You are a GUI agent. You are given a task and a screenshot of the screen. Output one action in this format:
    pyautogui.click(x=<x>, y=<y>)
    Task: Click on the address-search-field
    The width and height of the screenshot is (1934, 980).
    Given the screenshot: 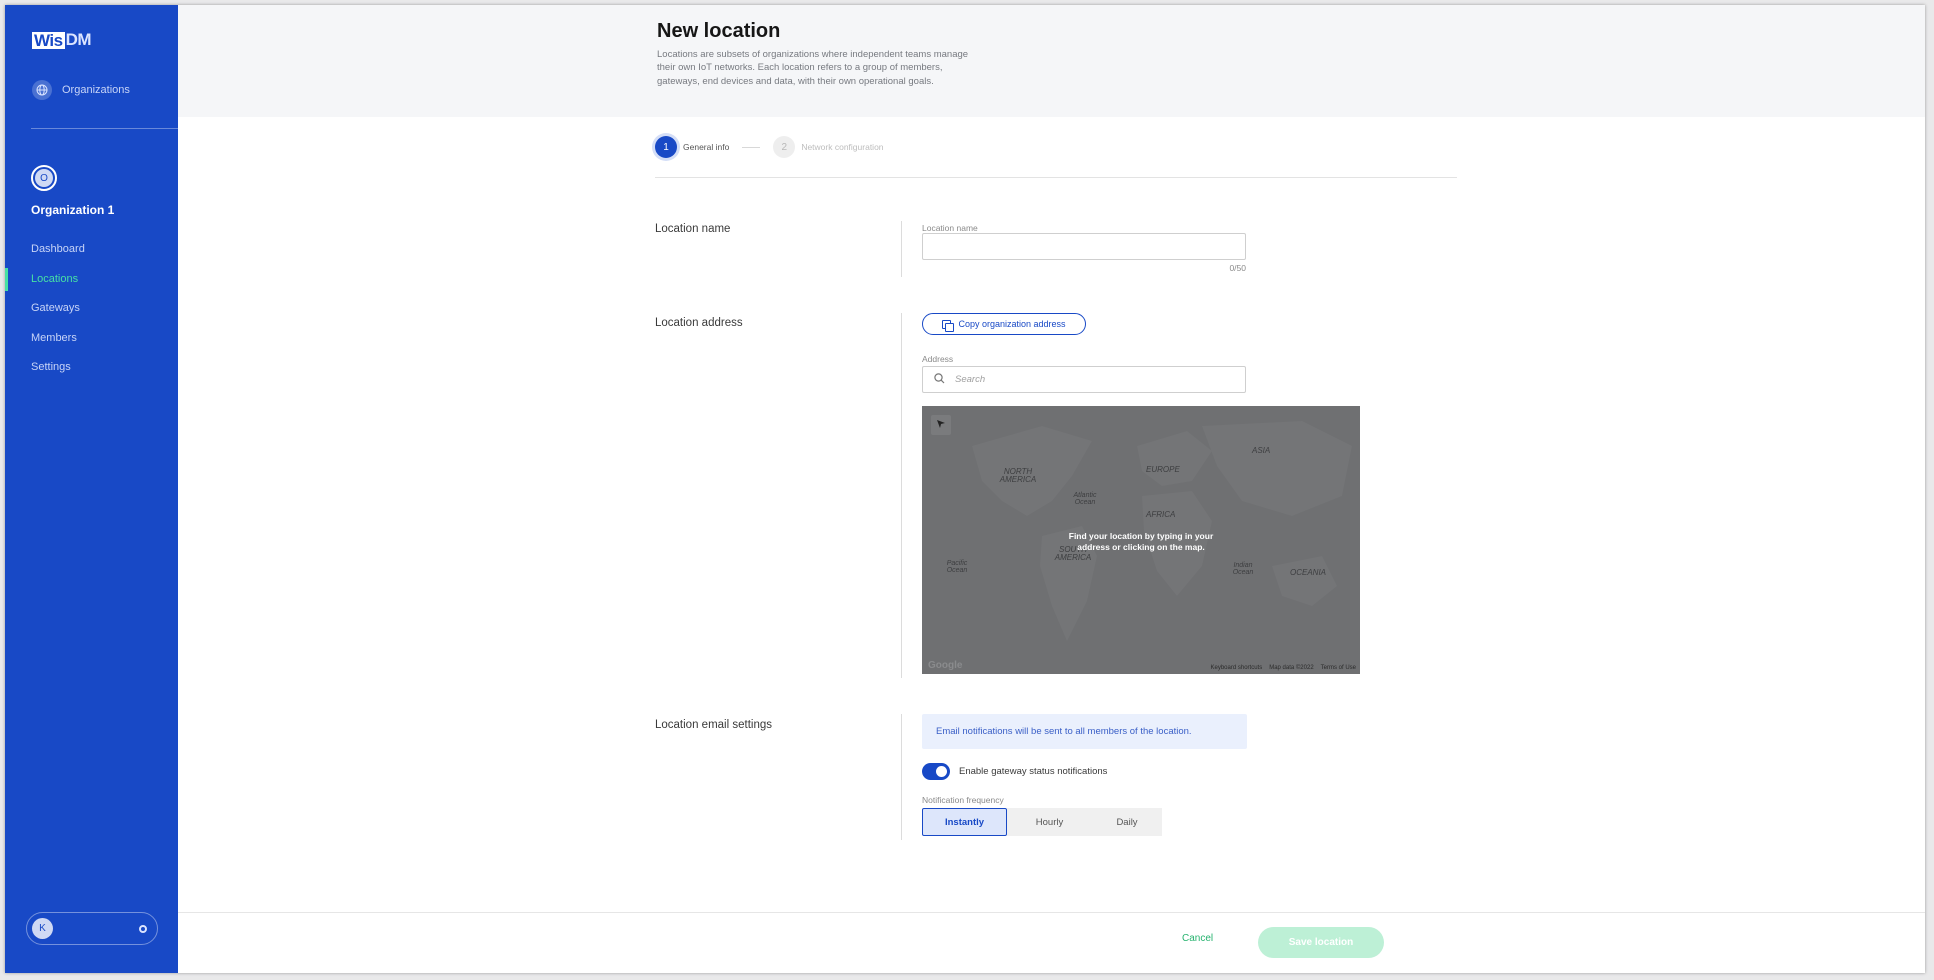 What is the action you would take?
    pyautogui.click(x=1084, y=379)
    